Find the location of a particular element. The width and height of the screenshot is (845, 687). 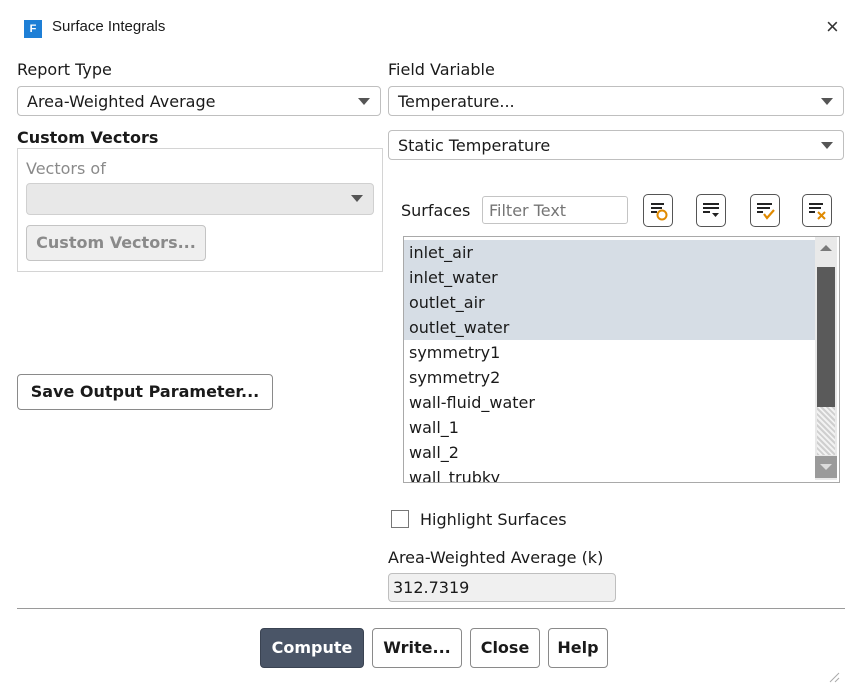

compute-button: Compute is located at coordinates (312, 648).